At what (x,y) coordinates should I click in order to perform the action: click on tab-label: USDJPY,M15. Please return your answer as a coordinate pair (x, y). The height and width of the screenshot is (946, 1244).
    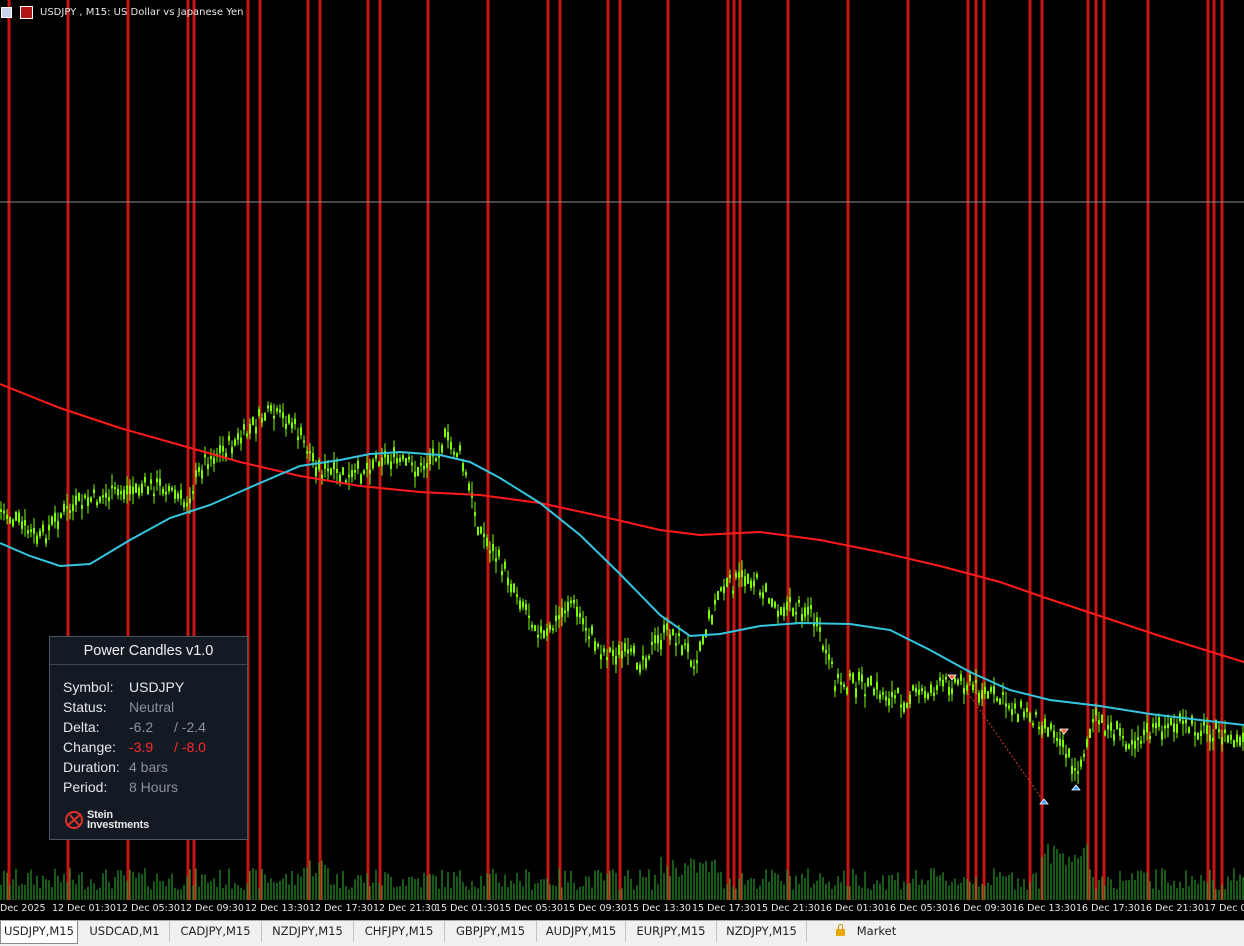
    Looking at the image, I should click on (39, 931).